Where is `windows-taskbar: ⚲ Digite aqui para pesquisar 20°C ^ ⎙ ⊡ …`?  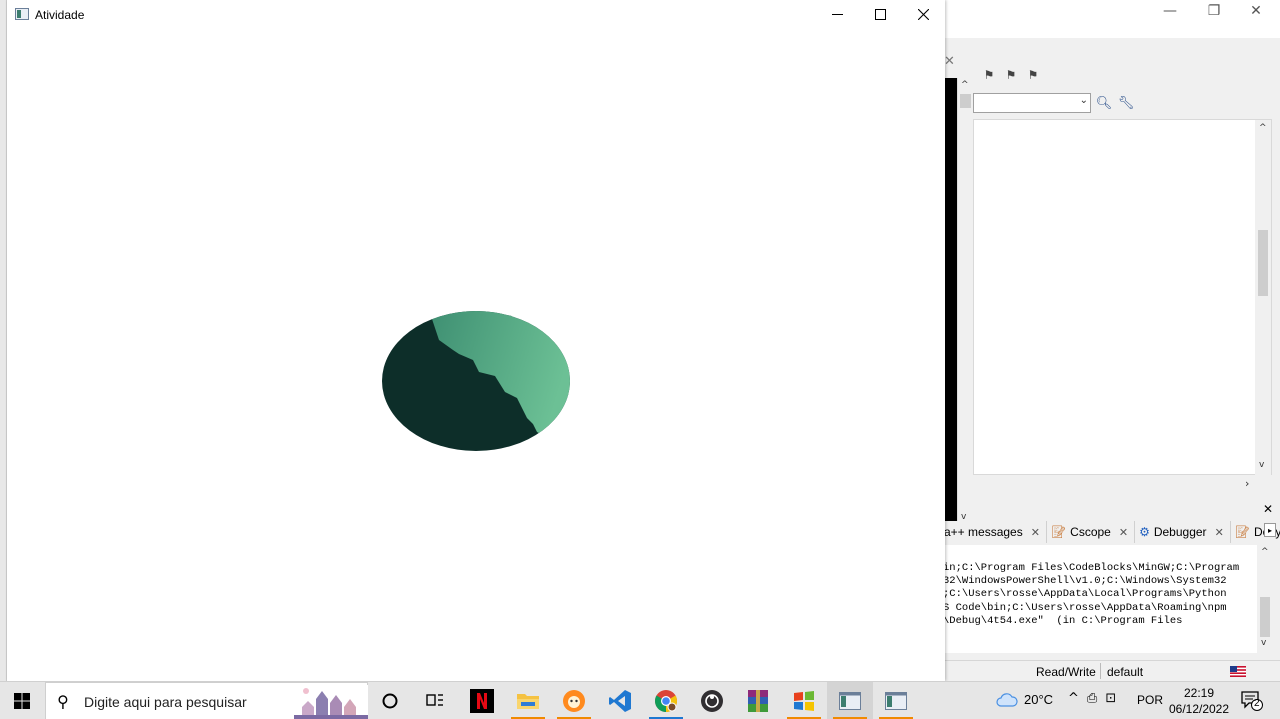
windows-taskbar: ⚲ Digite aqui para pesquisar 20°C ^ ⎙ ⊡ … is located at coordinates (640, 700).